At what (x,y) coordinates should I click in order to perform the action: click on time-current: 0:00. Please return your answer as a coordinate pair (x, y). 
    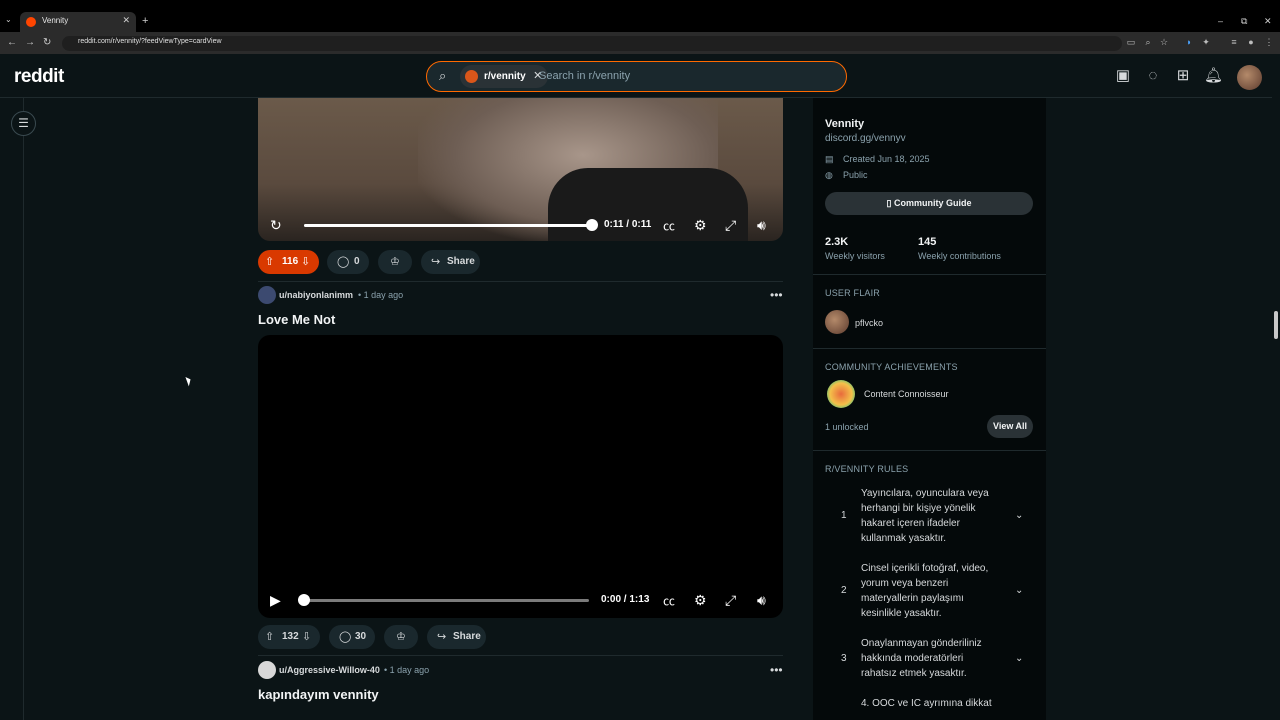
    Looking at the image, I should click on (611, 599).